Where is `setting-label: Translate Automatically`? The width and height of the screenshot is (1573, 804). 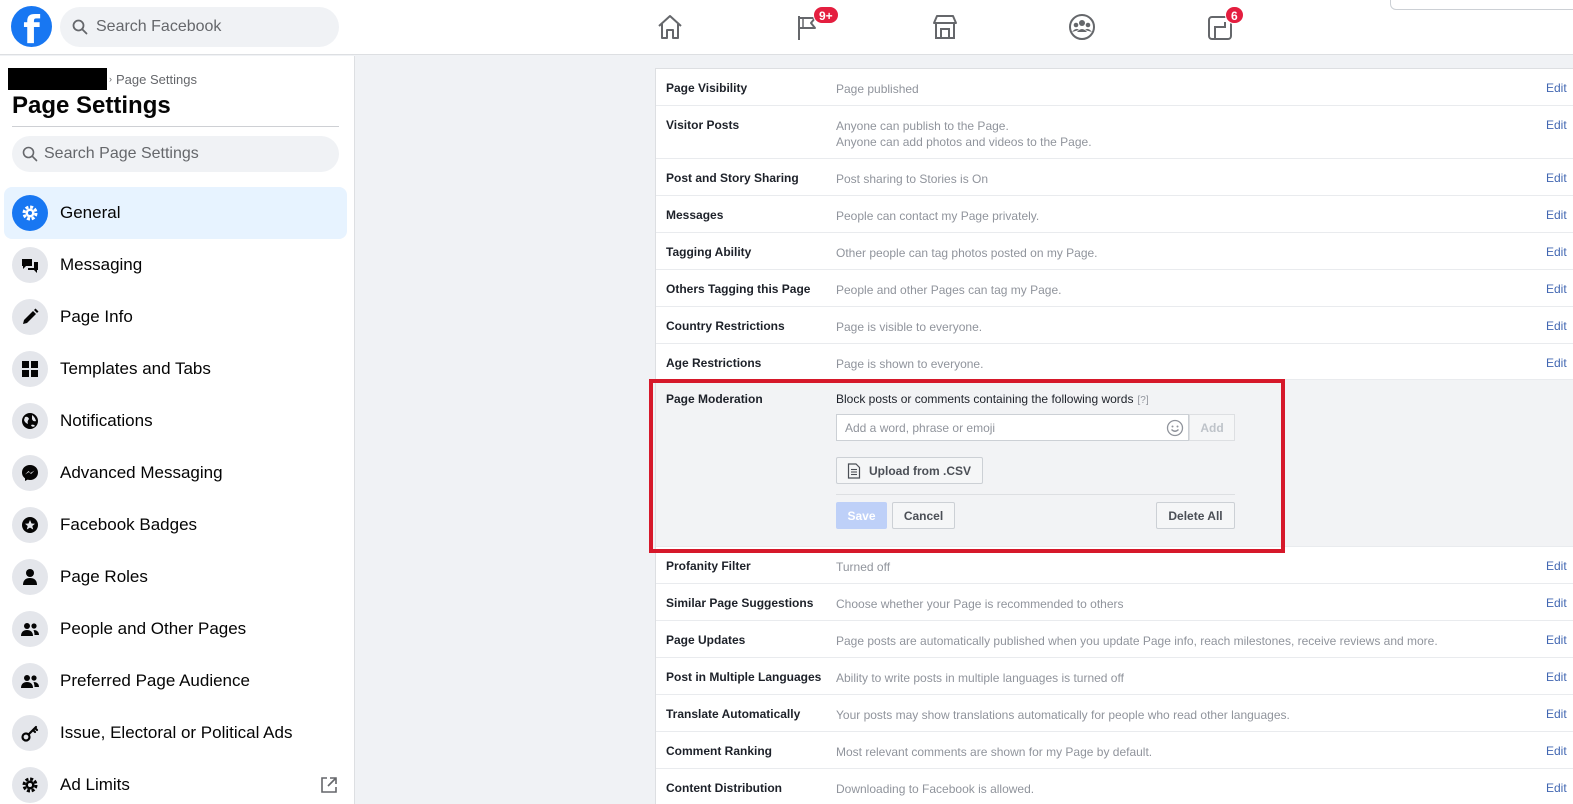 setting-label: Translate Automatically is located at coordinates (733, 714).